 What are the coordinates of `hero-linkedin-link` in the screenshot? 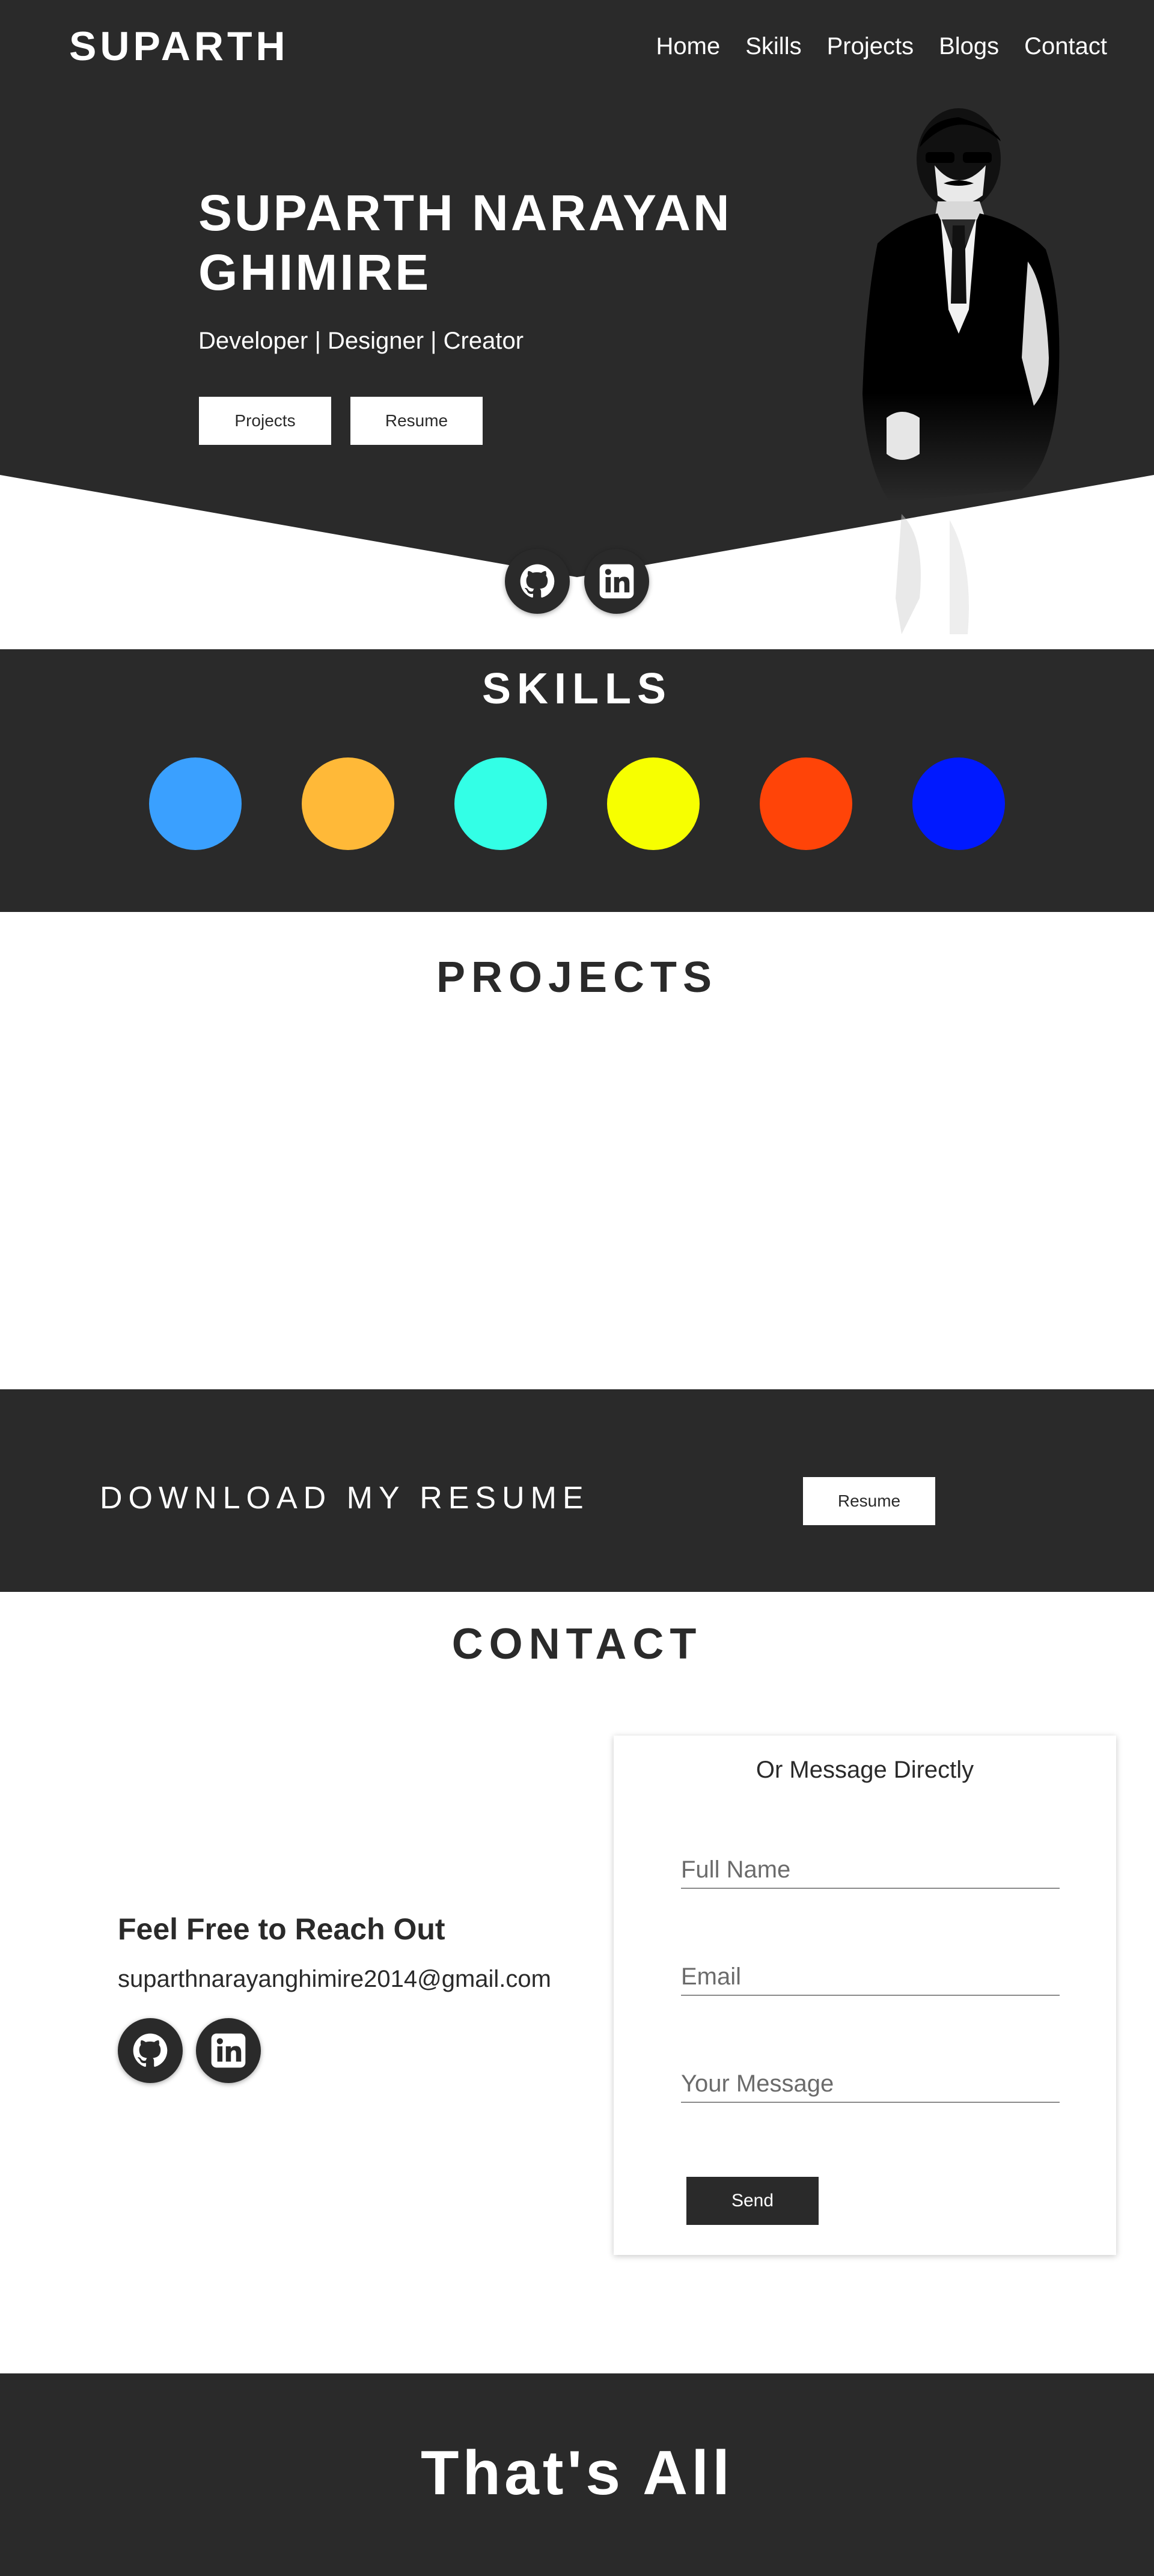 It's located at (616, 581).